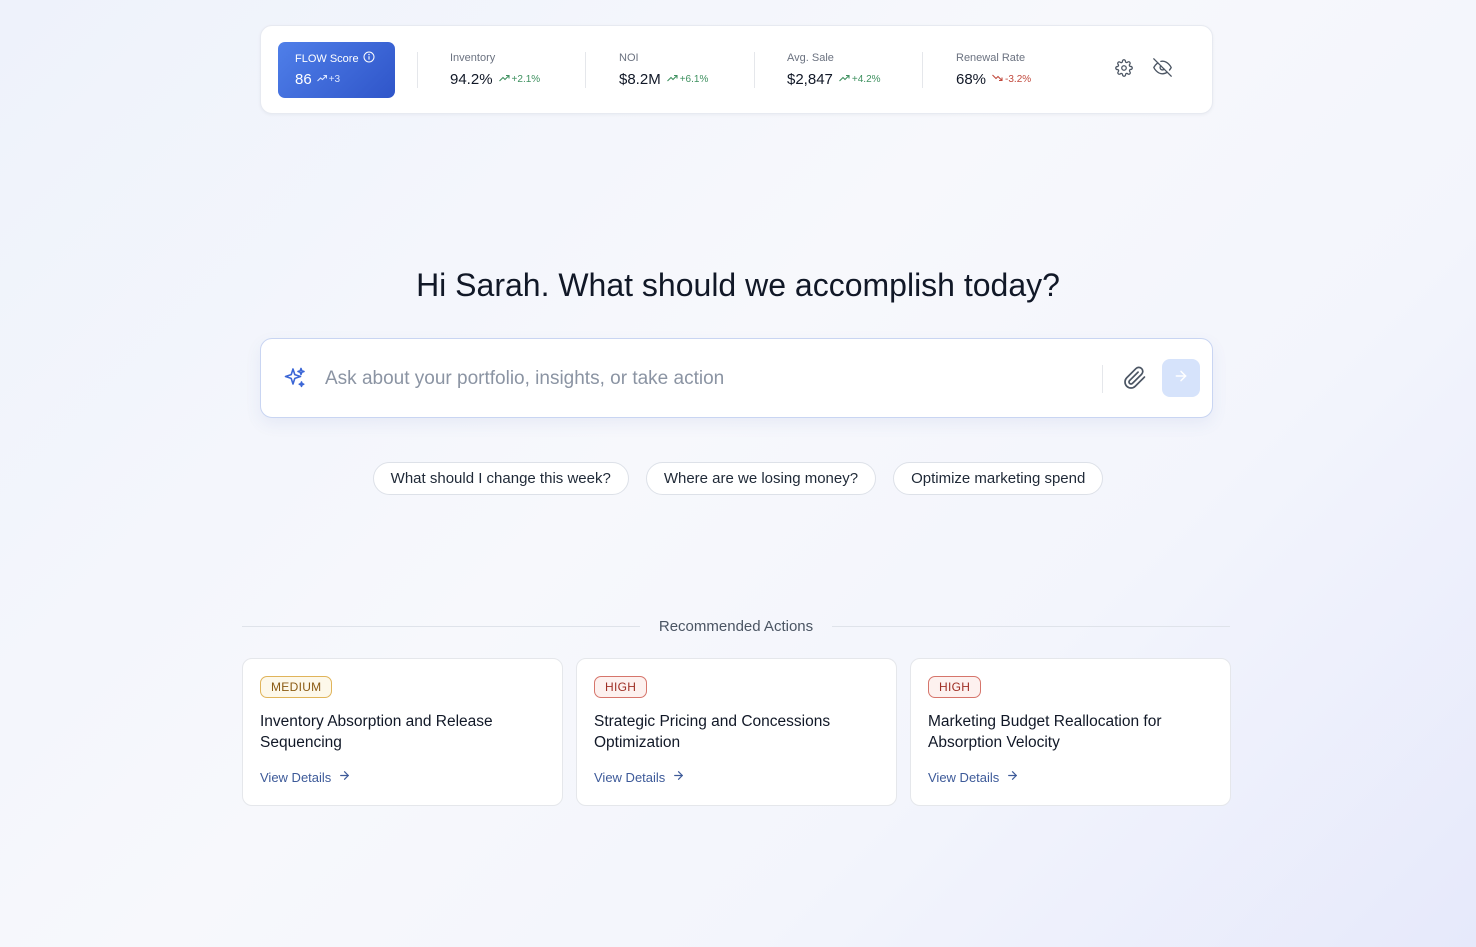 The height and width of the screenshot is (947, 1476). I want to click on kpi-inventory: Inventory 94.2% +2.1%, so click(495, 70).